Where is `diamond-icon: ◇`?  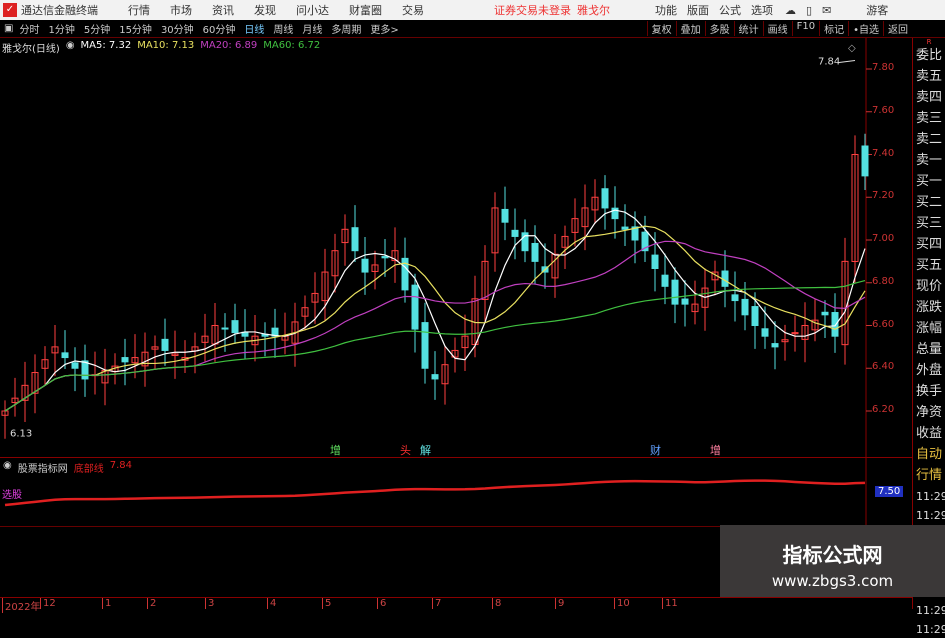
diamond-icon: ◇ is located at coordinates (852, 48).